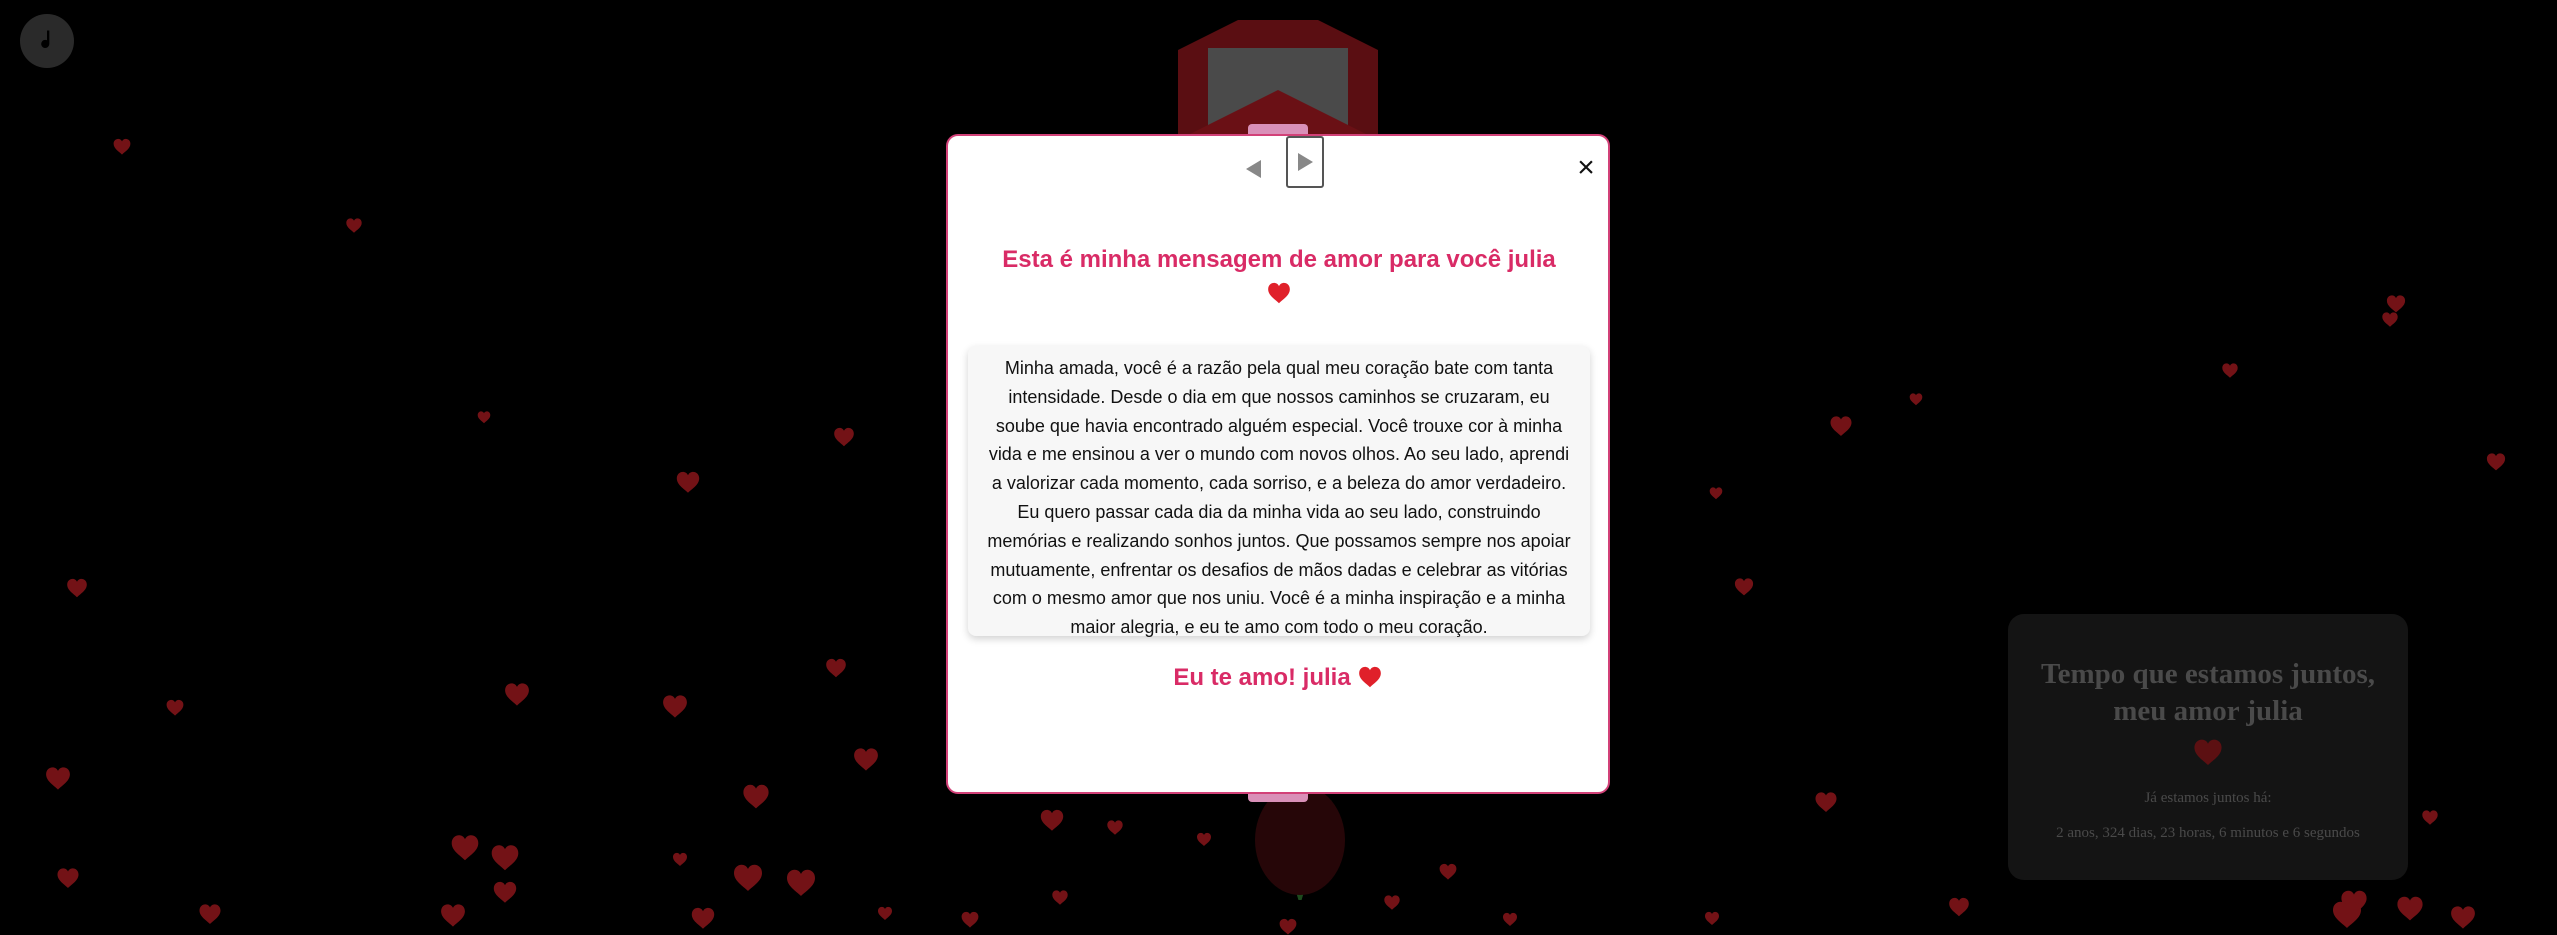 This screenshot has width=2557, height=935. I want to click on music-note-icon, so click(45, 39).